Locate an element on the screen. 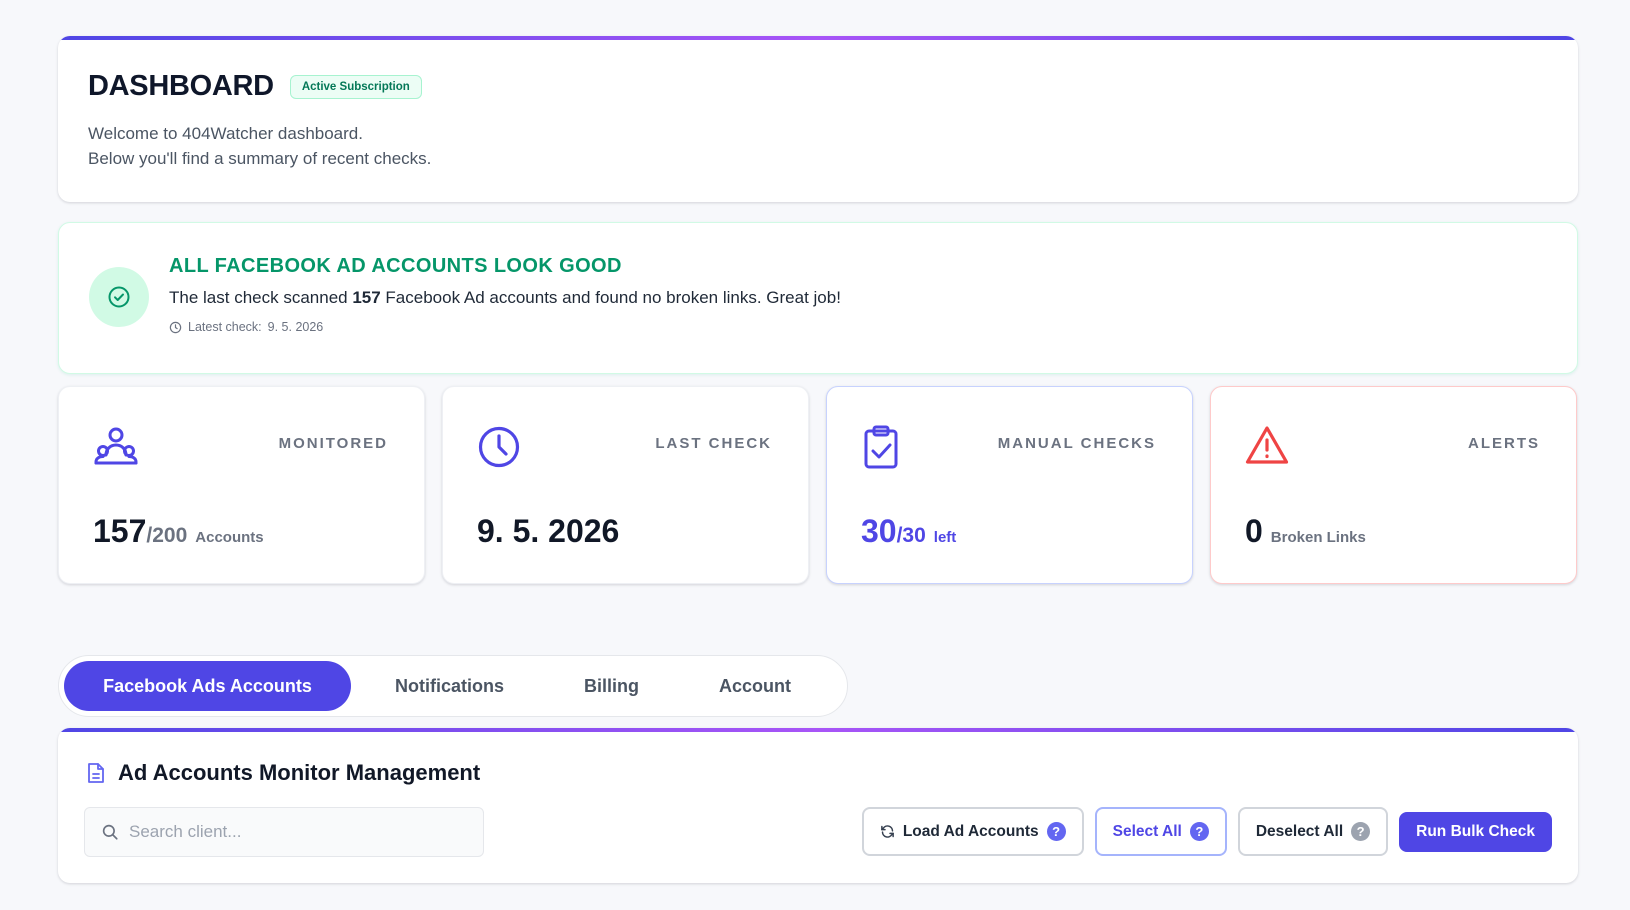 The image size is (1630, 910). refresh-icon is located at coordinates (887, 831).